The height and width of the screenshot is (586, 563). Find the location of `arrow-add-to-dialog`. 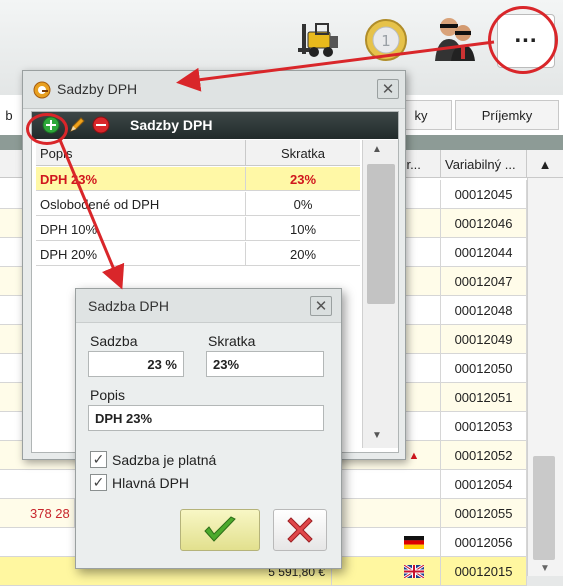

arrow-add-to-dialog is located at coordinates (91, 214).